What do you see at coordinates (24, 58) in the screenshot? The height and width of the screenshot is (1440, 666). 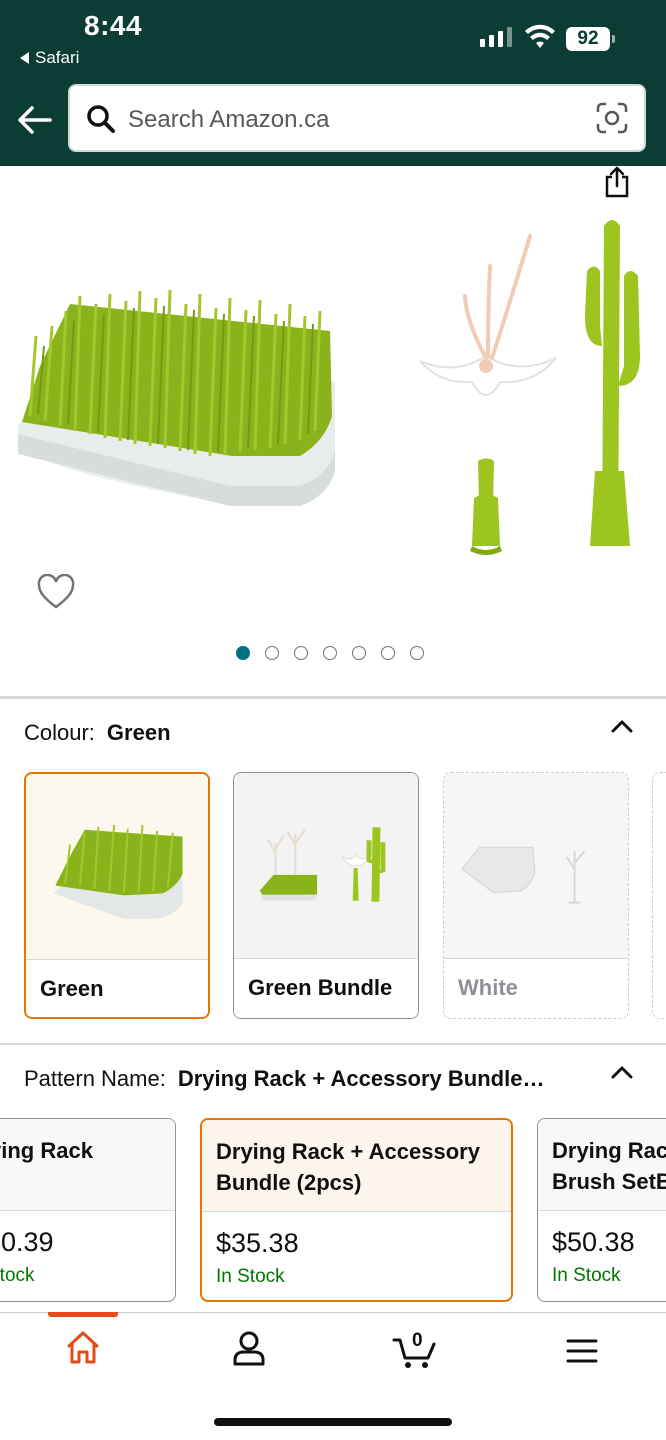 I see `back-triangle-icon` at bounding box center [24, 58].